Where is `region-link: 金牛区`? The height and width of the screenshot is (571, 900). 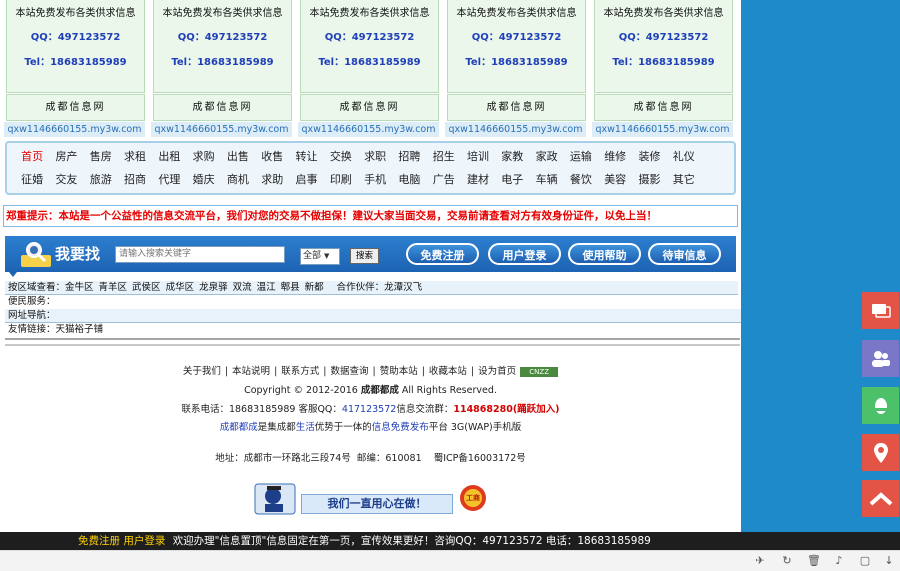 region-link: 金牛区 is located at coordinates (79, 287).